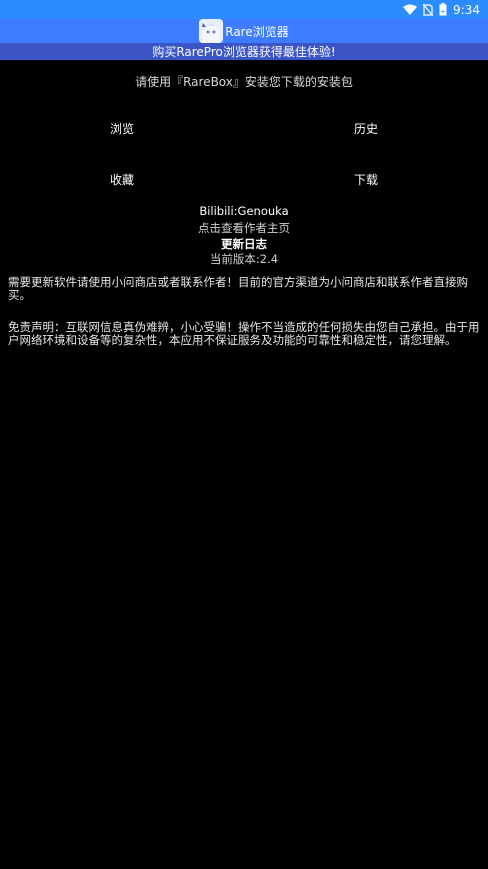  I want to click on promo-banner-text: 购买RarePro浏览器获得最佳体验!, so click(244, 52).